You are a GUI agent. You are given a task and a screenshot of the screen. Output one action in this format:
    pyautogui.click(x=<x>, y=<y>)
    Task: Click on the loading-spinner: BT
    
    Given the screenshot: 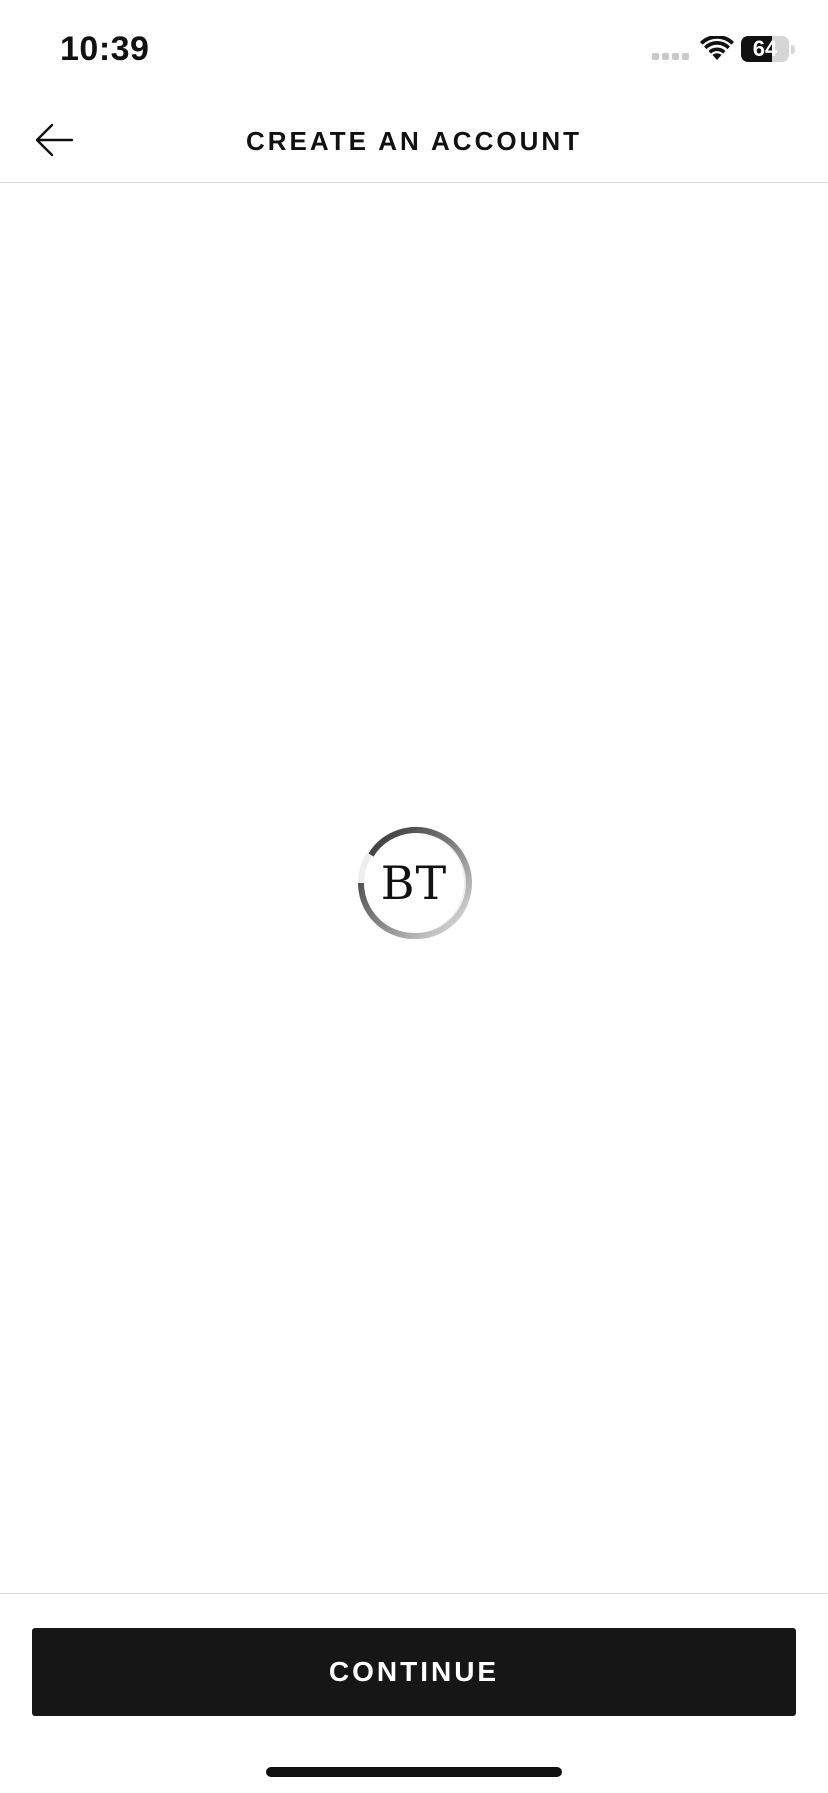 What is the action you would take?
    pyautogui.click(x=414, y=883)
    